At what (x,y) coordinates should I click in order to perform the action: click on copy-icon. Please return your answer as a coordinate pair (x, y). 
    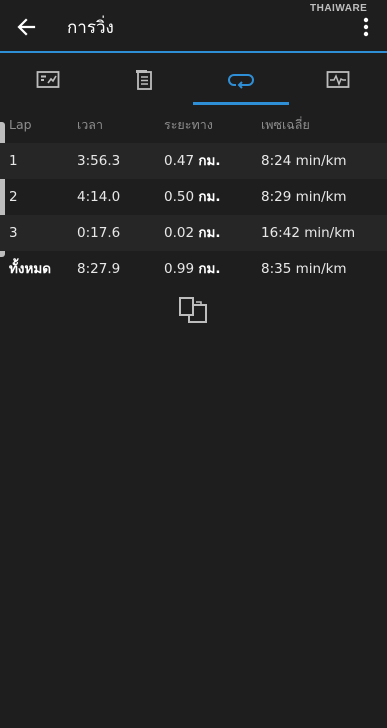
    Looking at the image, I should click on (193, 310).